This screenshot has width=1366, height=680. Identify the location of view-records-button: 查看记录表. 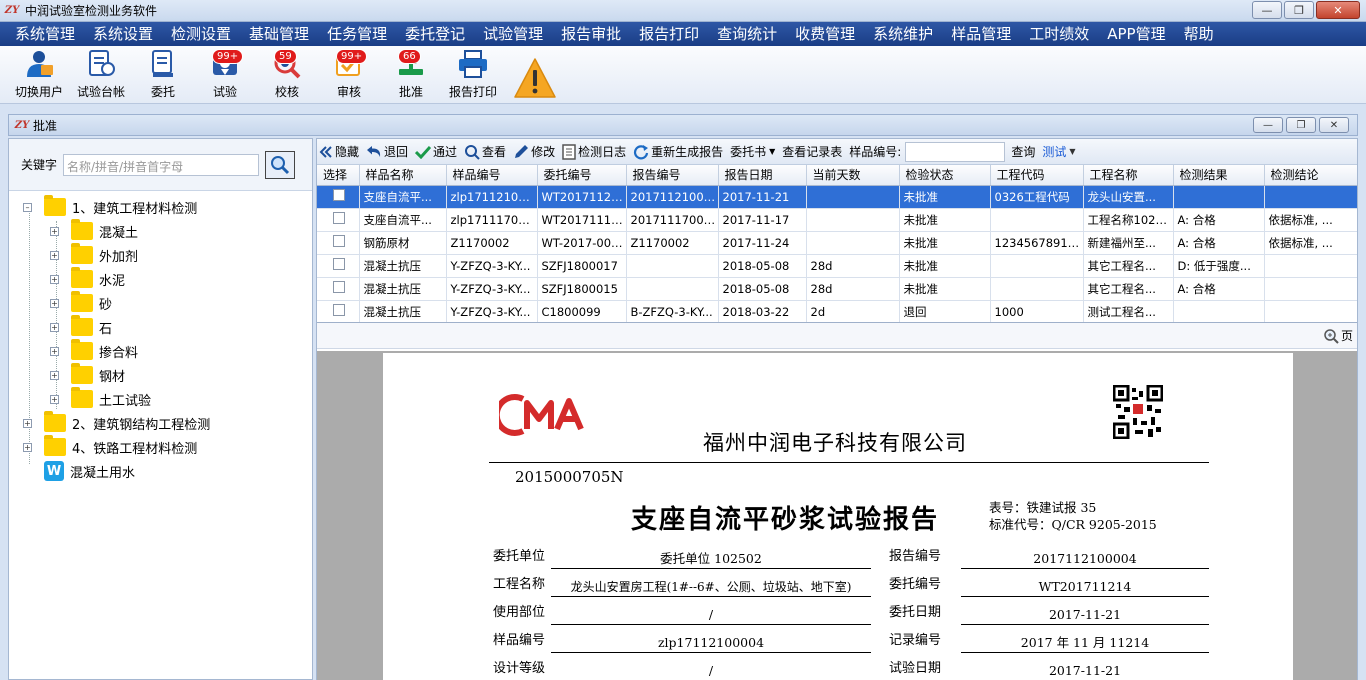
(812, 151).